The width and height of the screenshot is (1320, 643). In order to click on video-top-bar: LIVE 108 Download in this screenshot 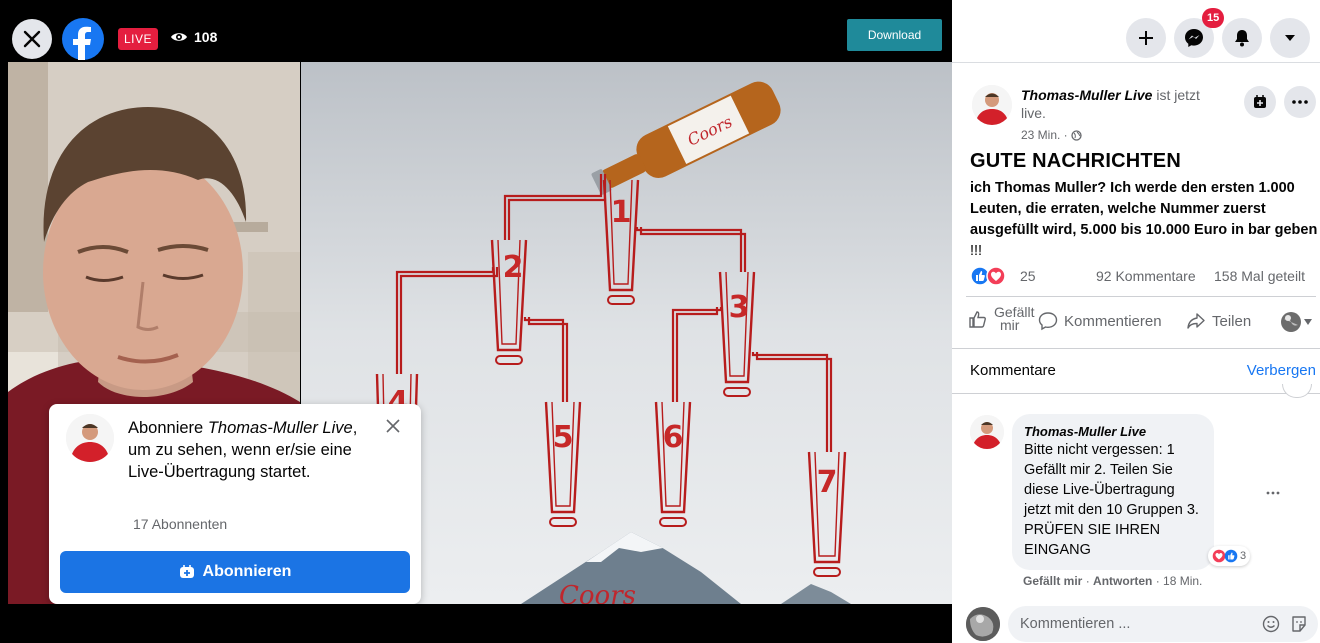, I will do `click(476, 31)`.